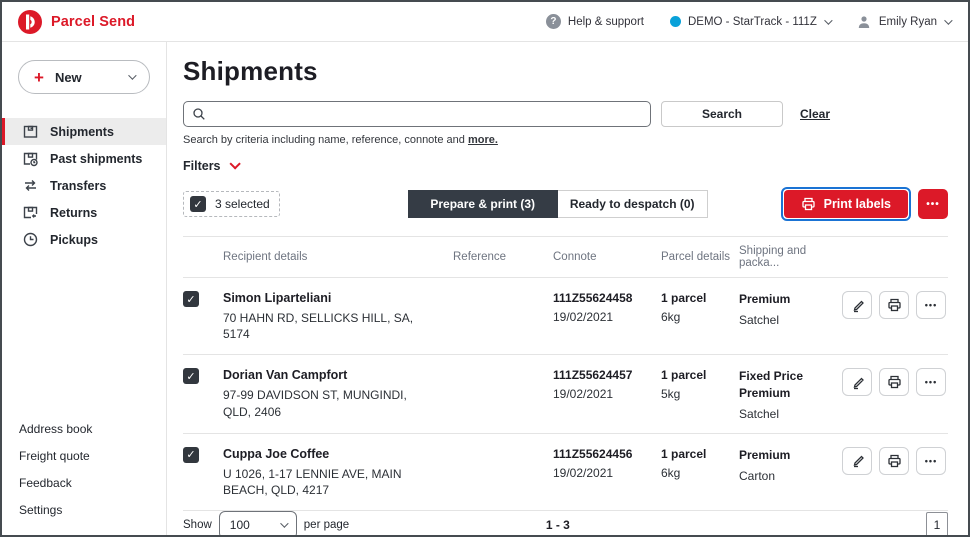 Image resolution: width=970 pixels, height=537 pixels. I want to click on app-logo: Parcel Send, so click(76, 21).